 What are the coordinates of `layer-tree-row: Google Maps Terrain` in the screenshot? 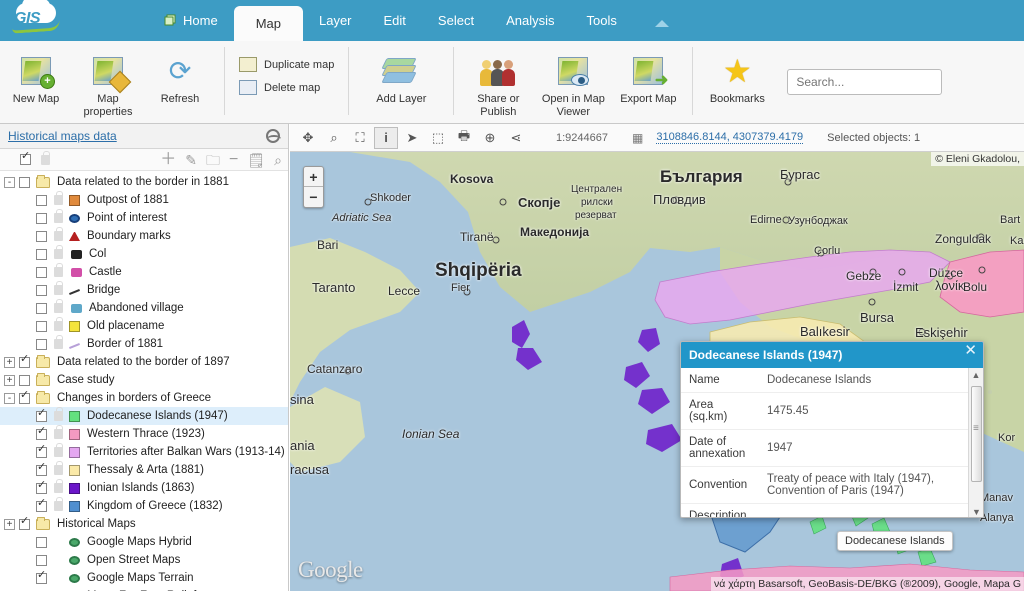 It's located at (144, 578).